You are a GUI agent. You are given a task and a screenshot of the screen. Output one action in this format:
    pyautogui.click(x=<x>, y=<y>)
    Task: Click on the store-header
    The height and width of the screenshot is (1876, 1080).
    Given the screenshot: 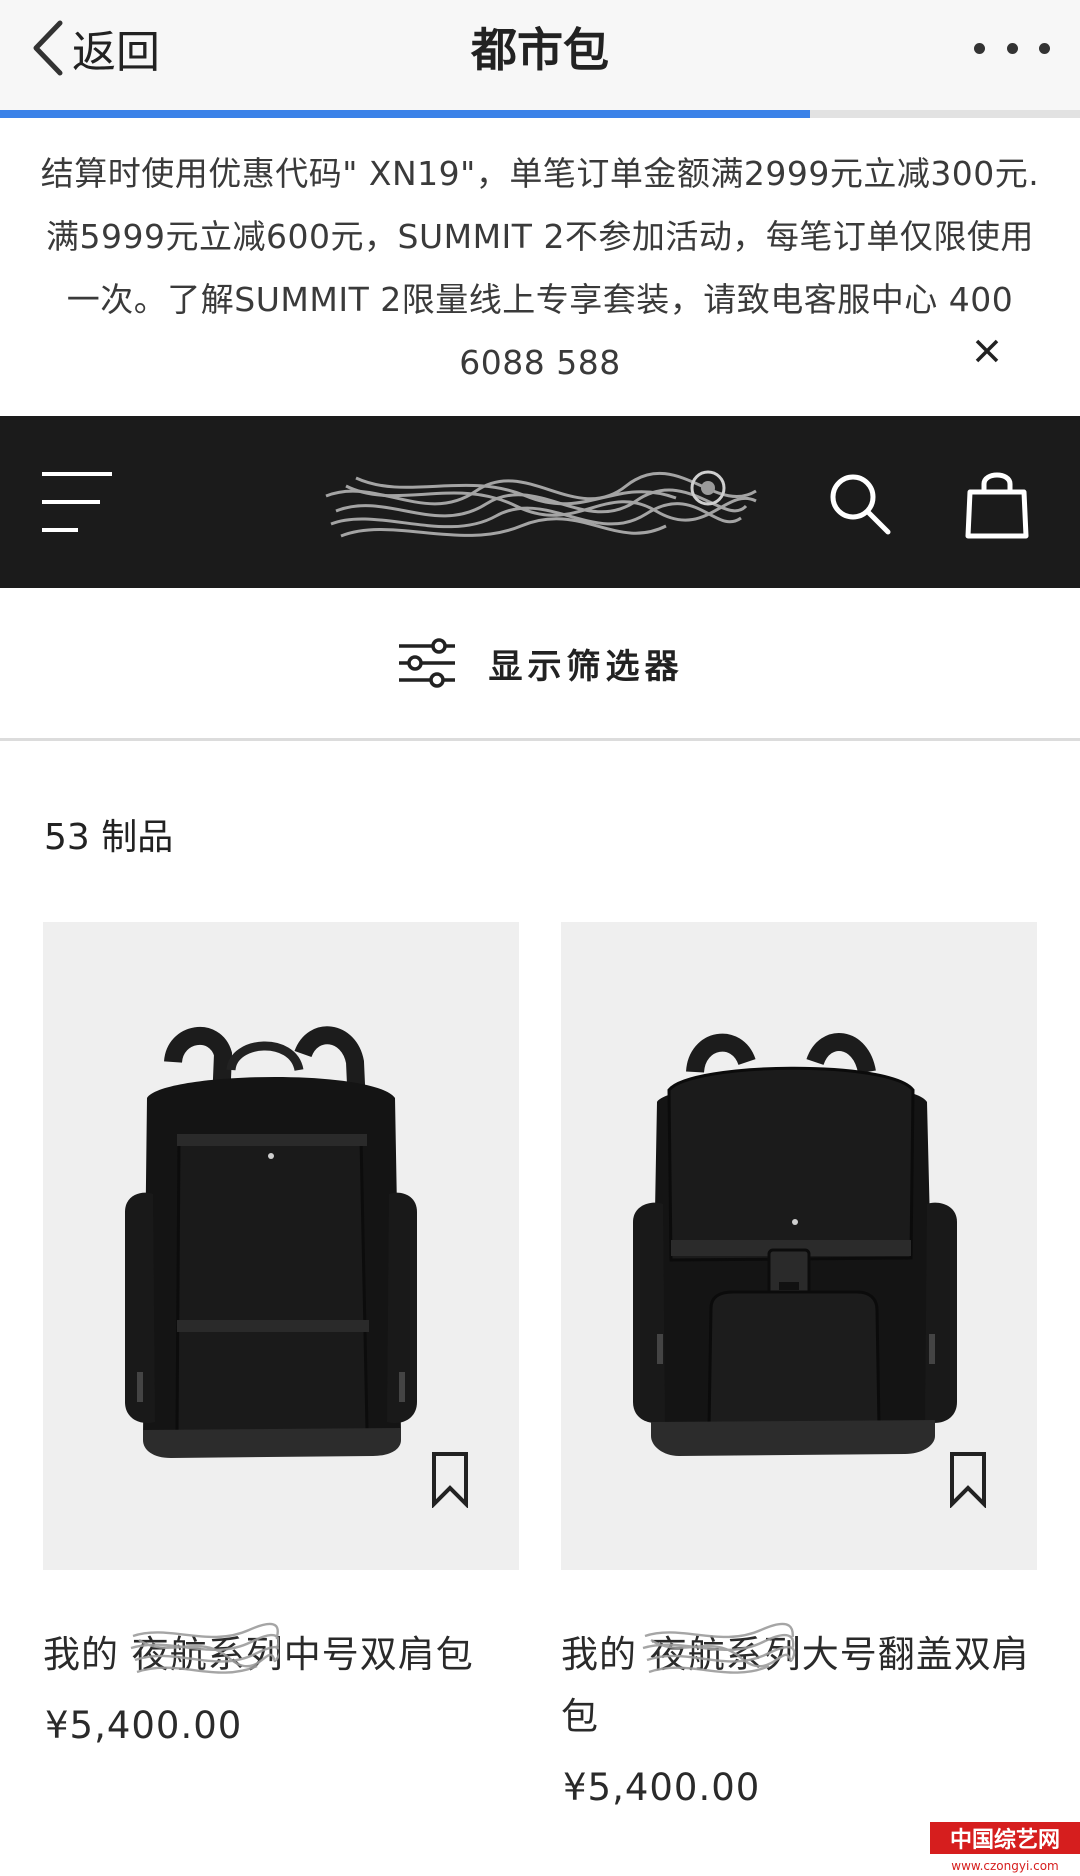 What is the action you would take?
    pyautogui.click(x=540, y=502)
    